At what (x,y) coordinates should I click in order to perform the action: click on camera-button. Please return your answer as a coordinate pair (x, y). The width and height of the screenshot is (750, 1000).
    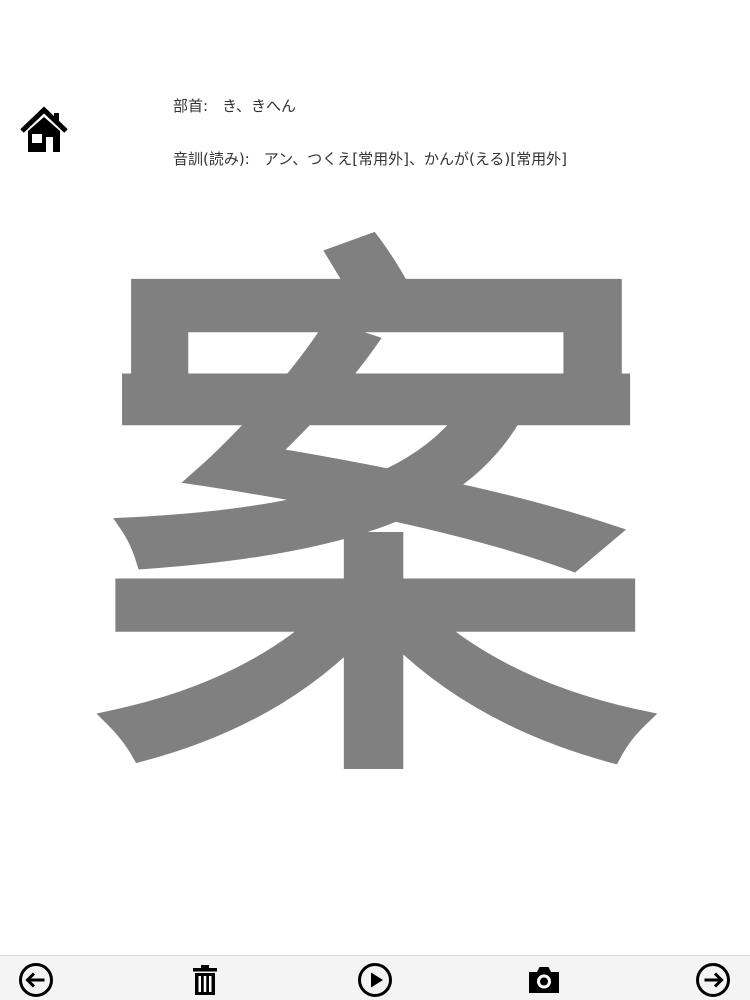
    Looking at the image, I should click on (544, 980).